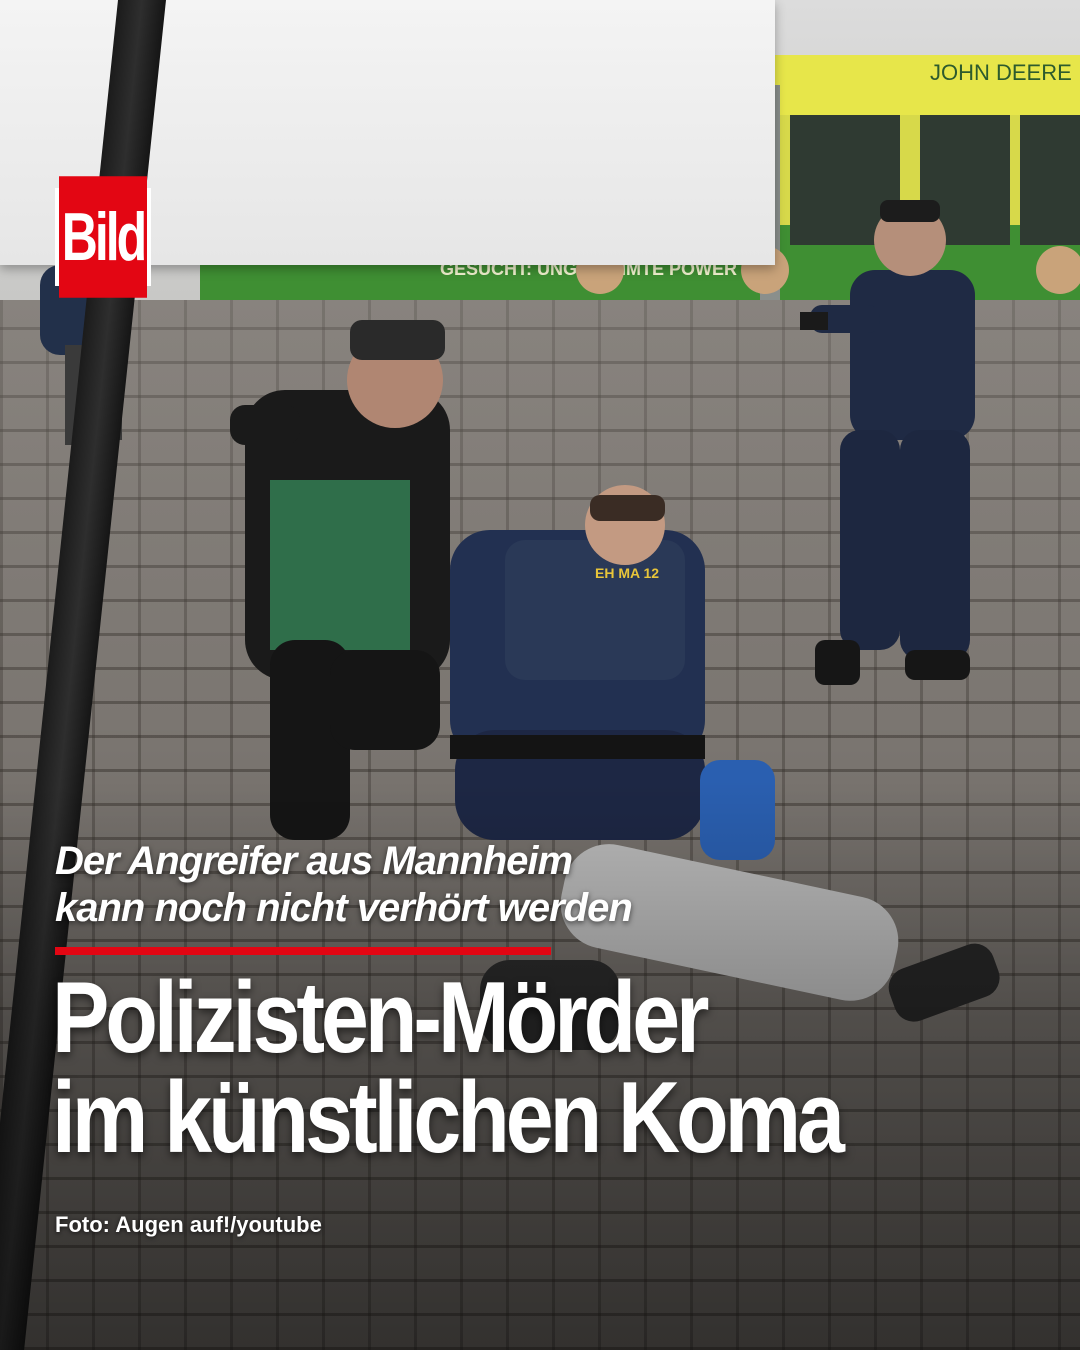  Describe the element at coordinates (340, 580) in the screenshot. I see `attacker-figure` at that location.